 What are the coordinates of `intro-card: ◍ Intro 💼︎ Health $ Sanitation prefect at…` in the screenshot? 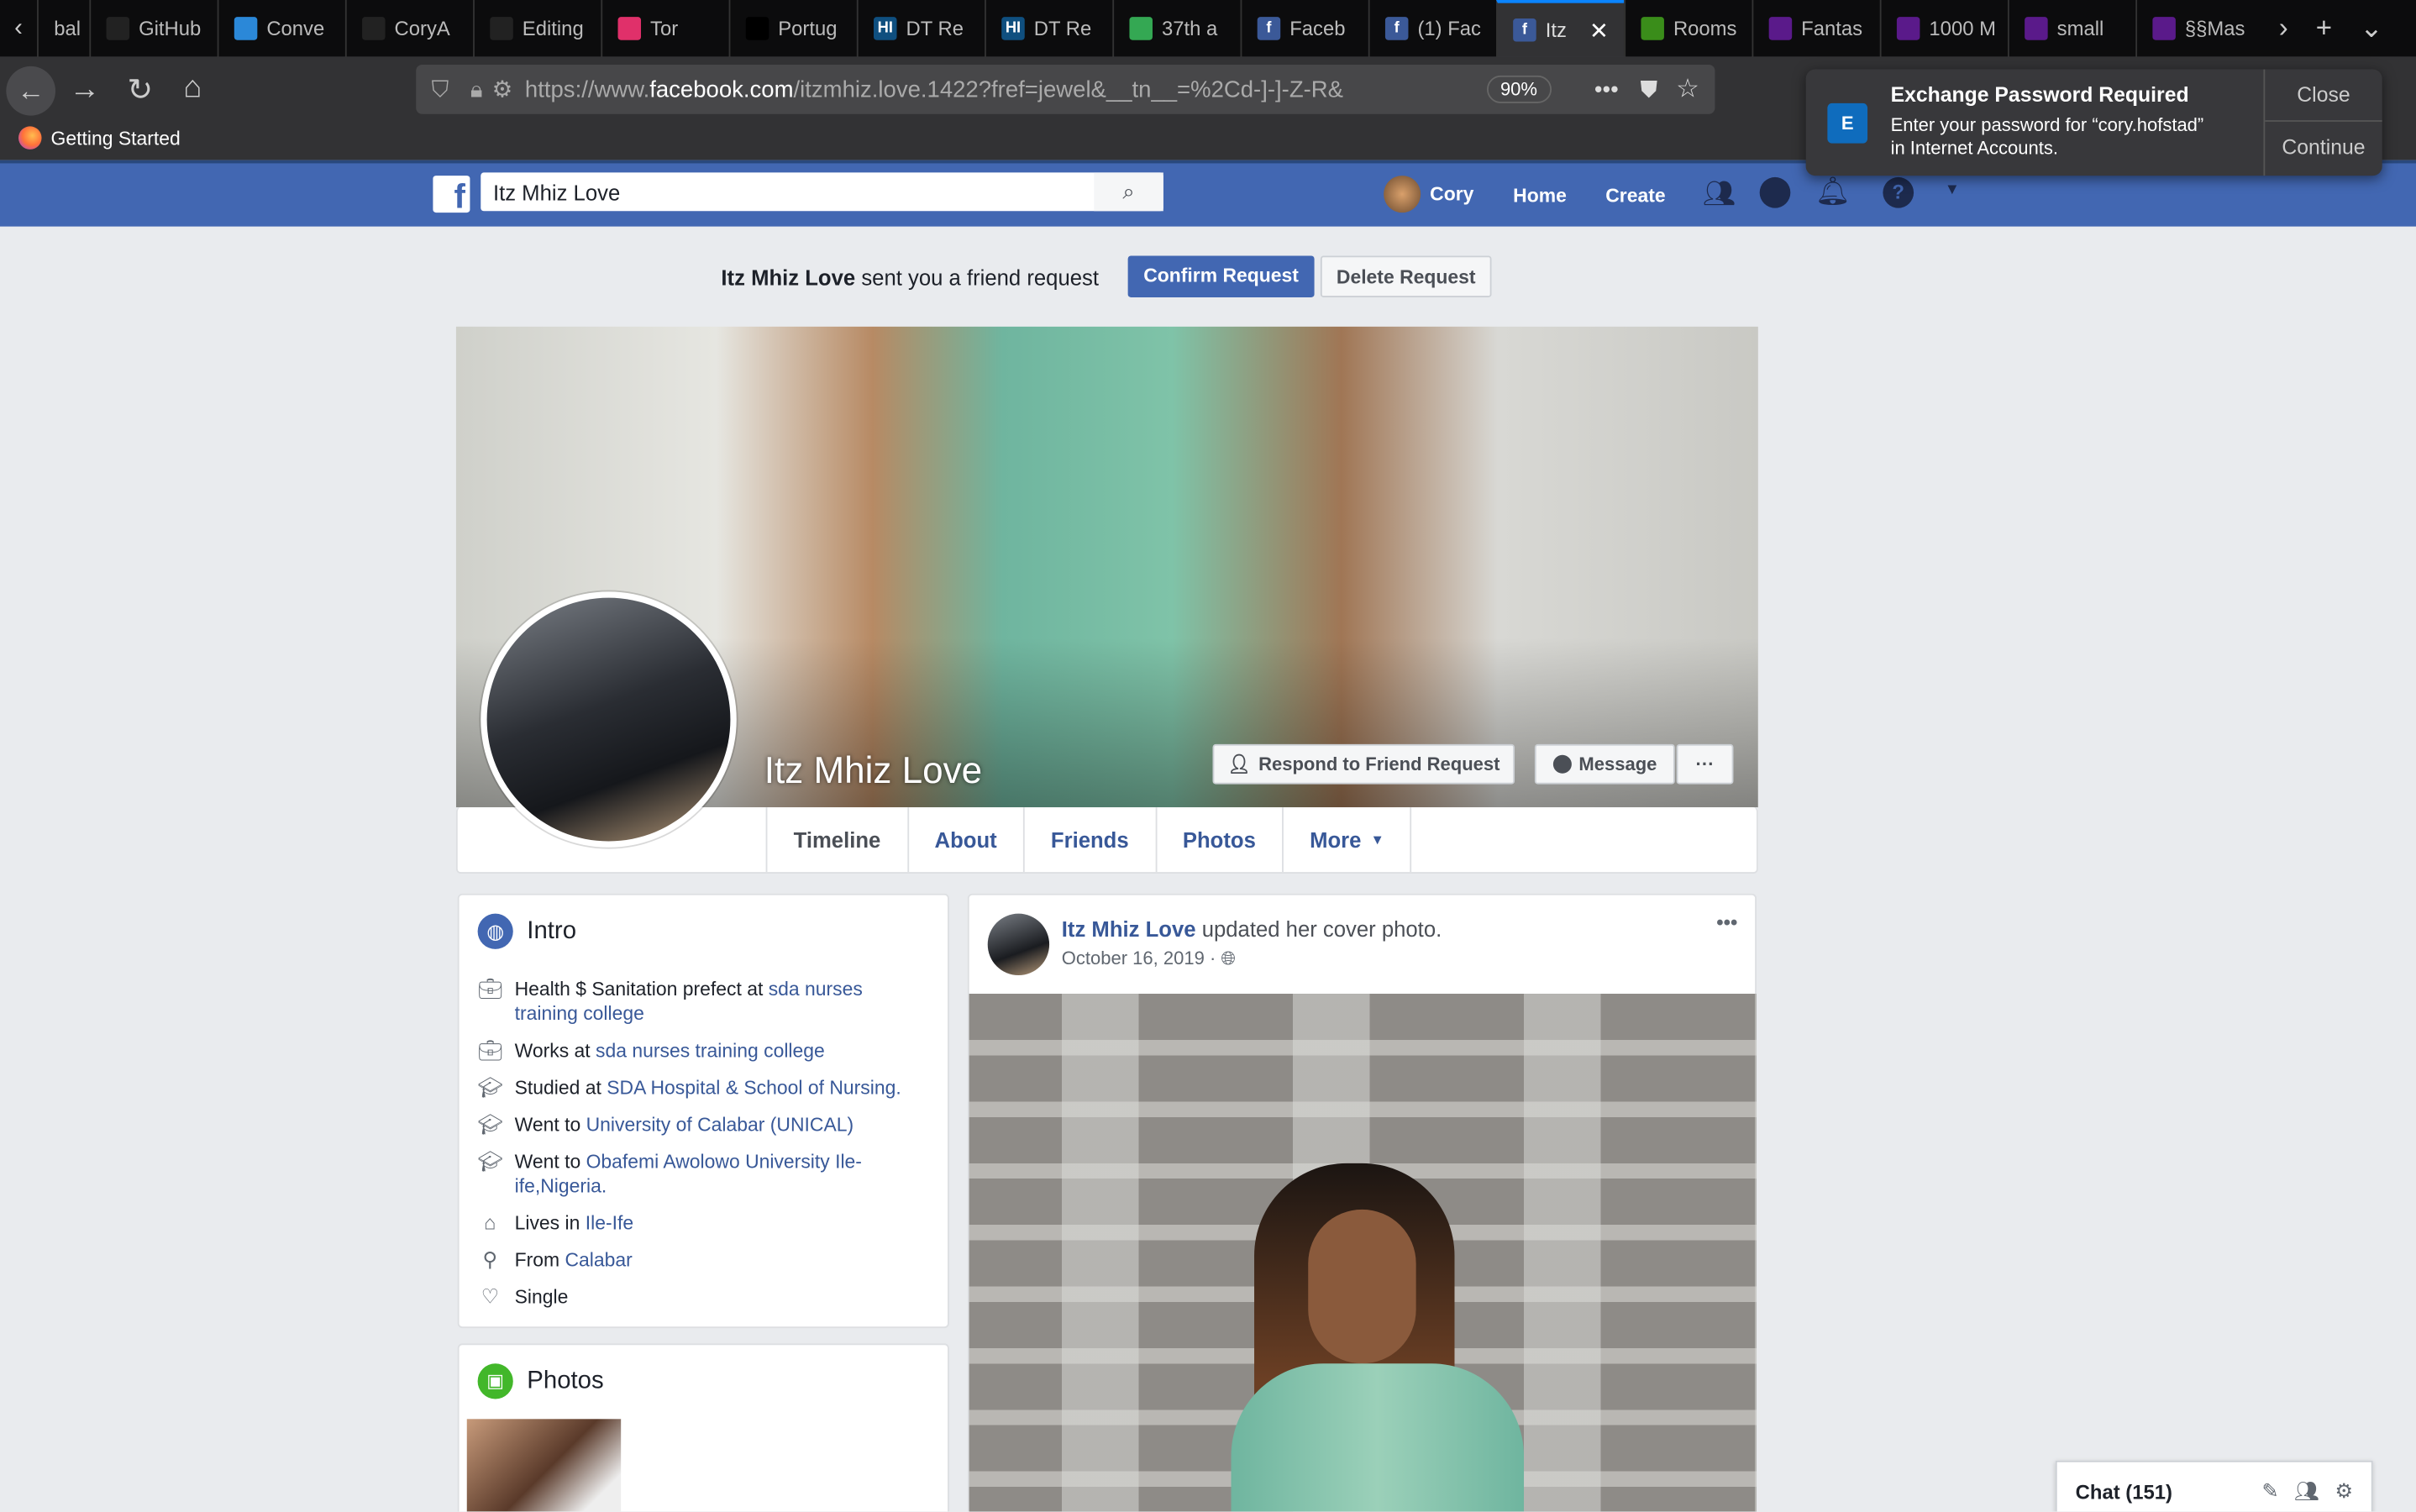 It's located at (703, 1111).